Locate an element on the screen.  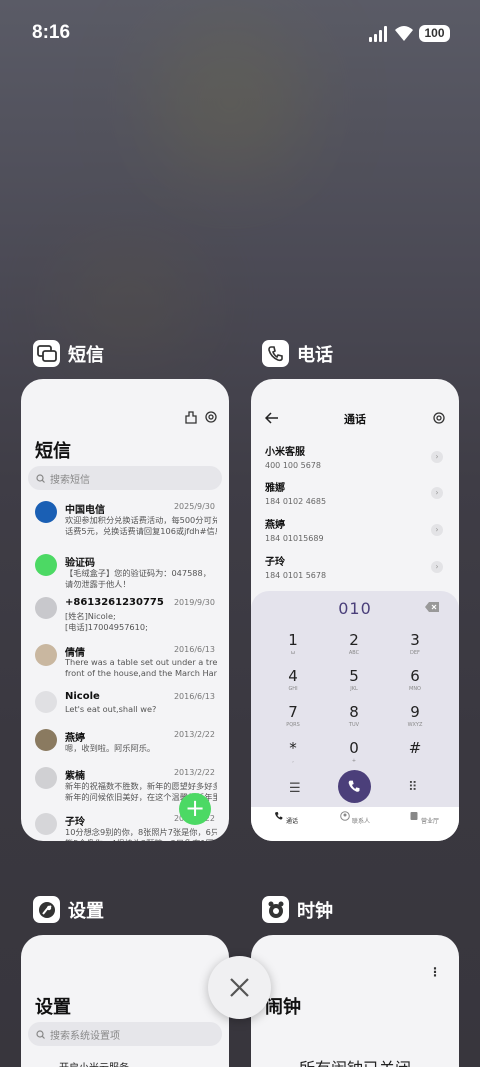
key-digit: 3 is located at coordinates (415, 640).